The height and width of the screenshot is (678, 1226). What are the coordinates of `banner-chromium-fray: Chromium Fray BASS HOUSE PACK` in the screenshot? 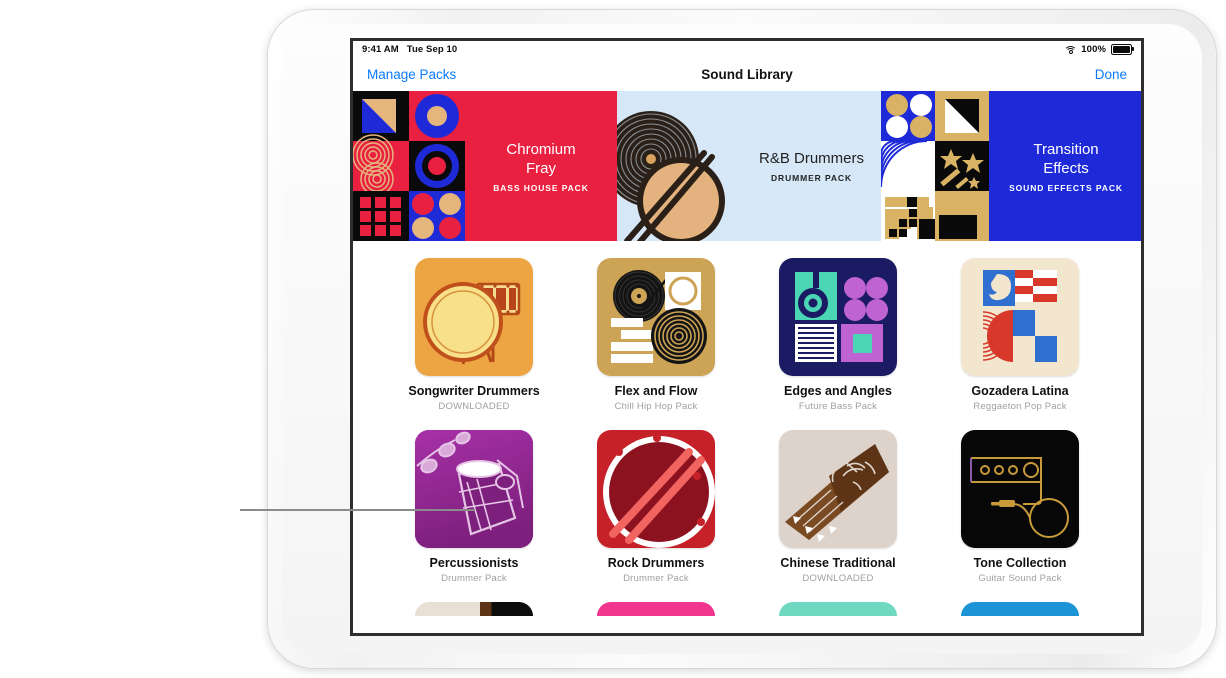 It's located at (485, 166).